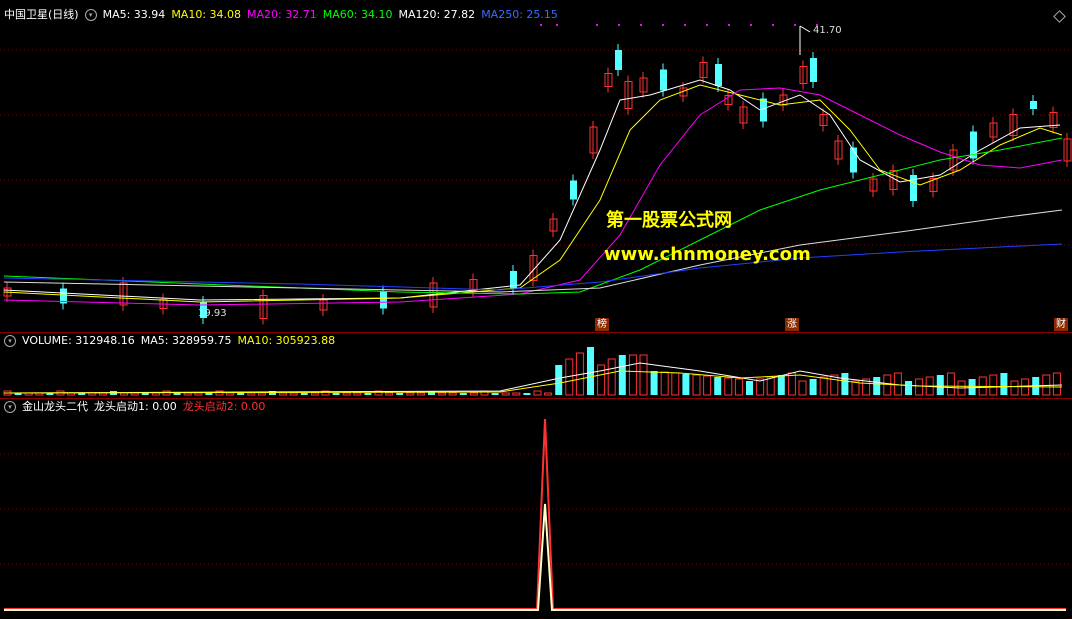 The width and height of the screenshot is (1072, 619). I want to click on tag-bang: 榜, so click(602, 324).